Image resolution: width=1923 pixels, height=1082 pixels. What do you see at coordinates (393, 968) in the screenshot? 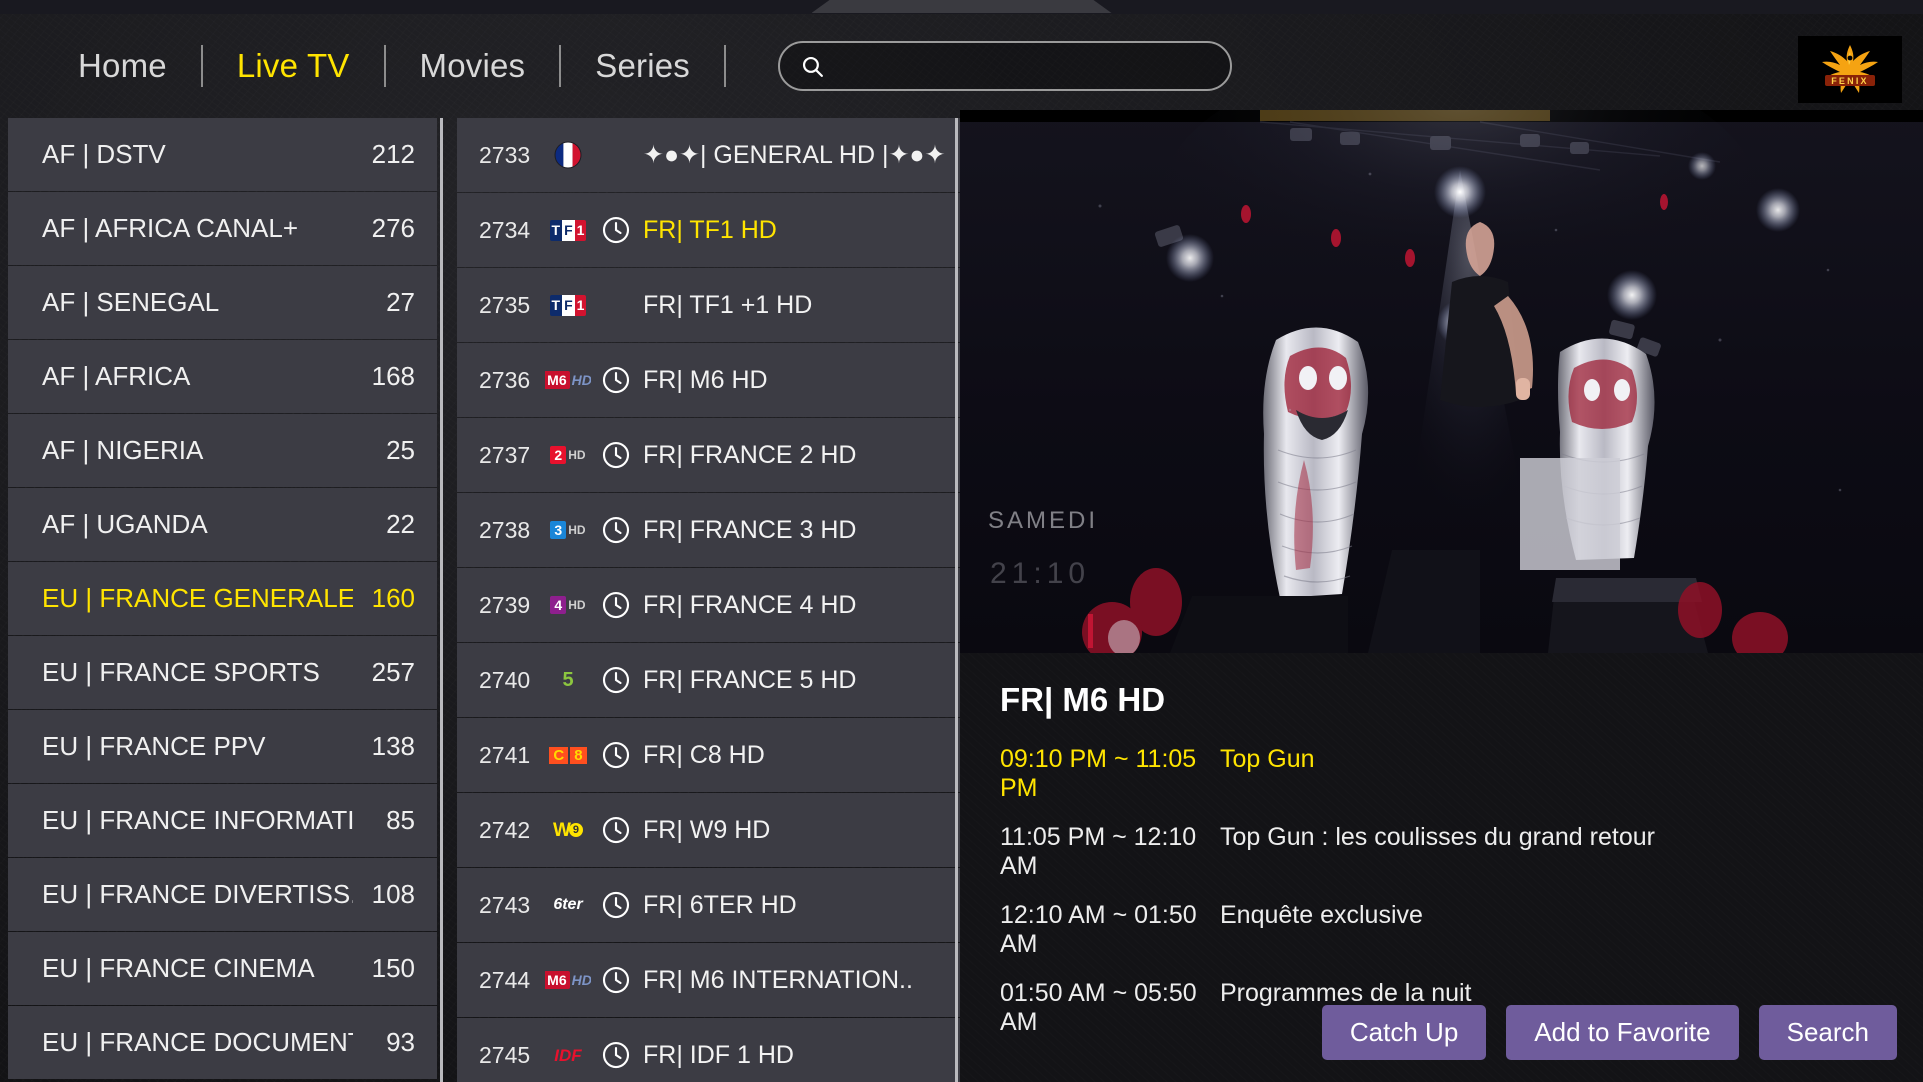
I see `category-count: 150` at bounding box center [393, 968].